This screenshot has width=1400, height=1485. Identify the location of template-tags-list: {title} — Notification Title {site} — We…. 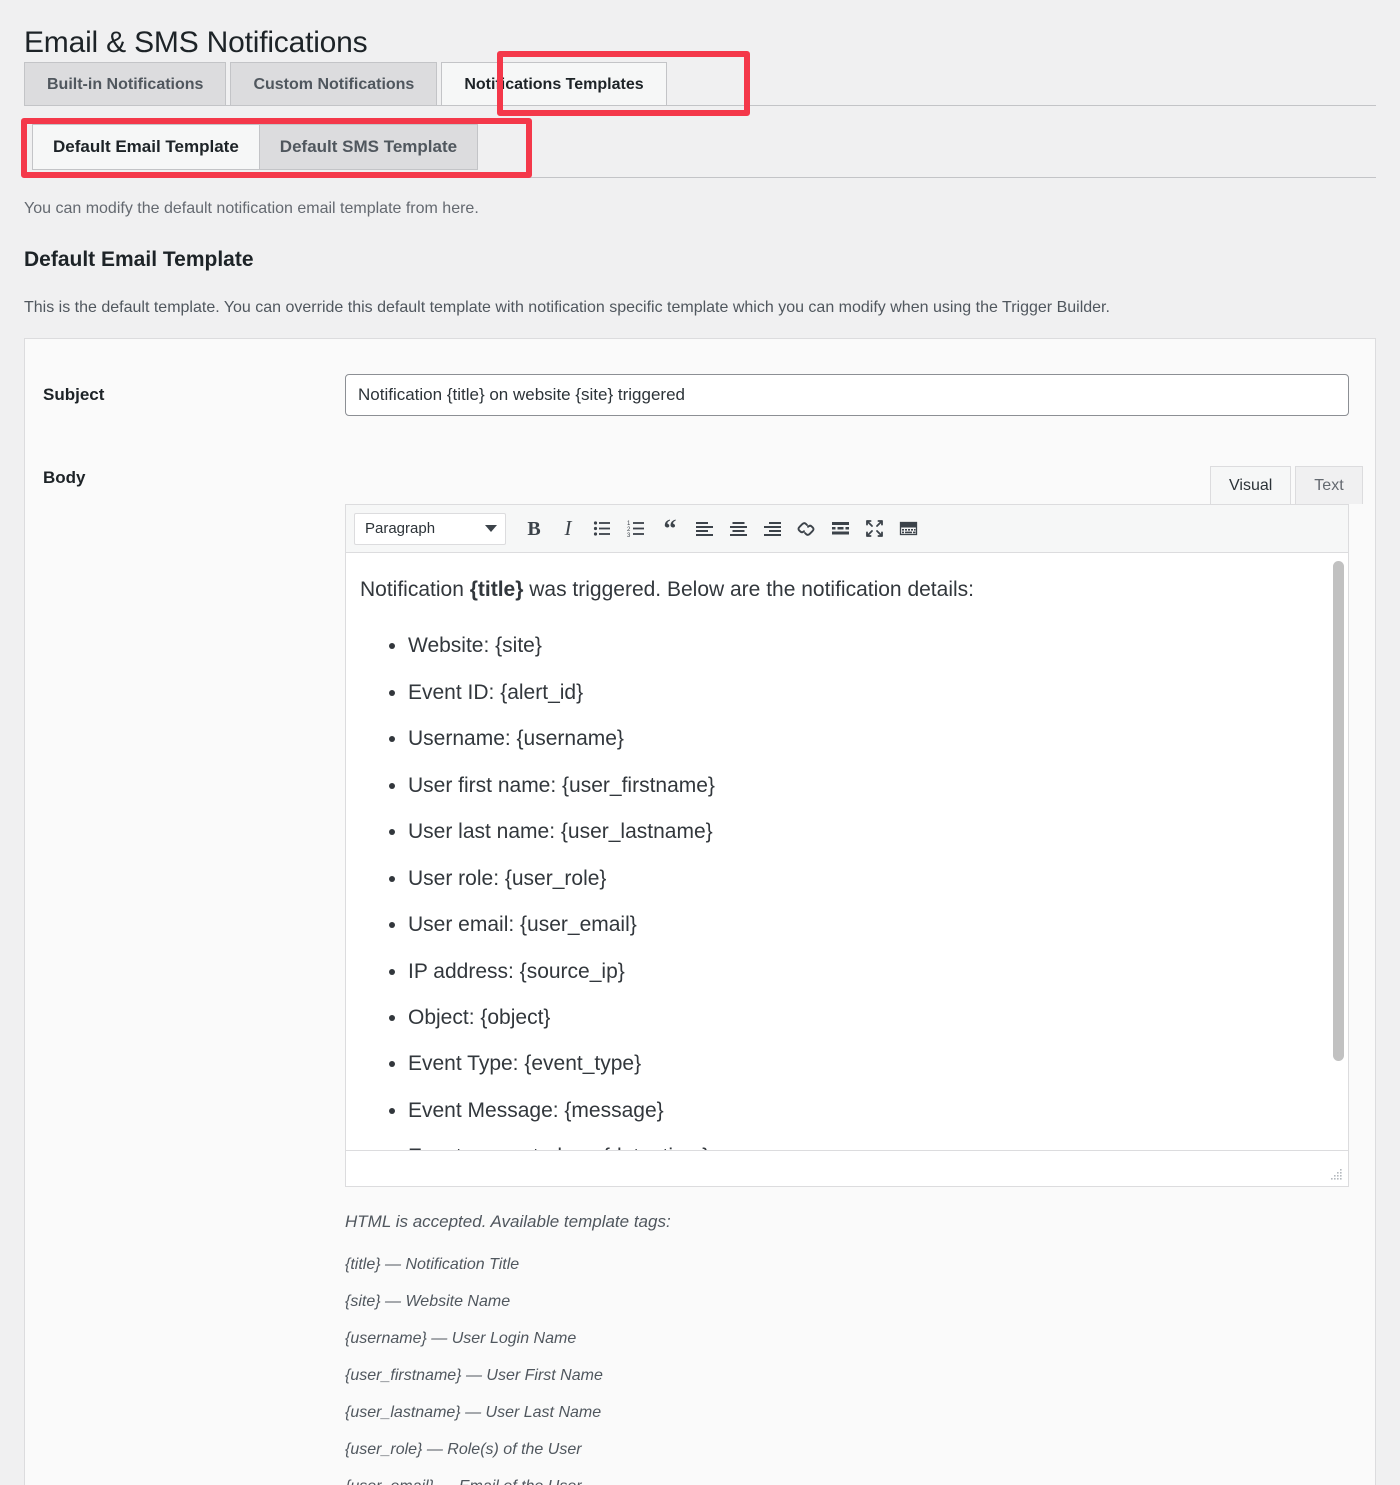
(795, 1370).